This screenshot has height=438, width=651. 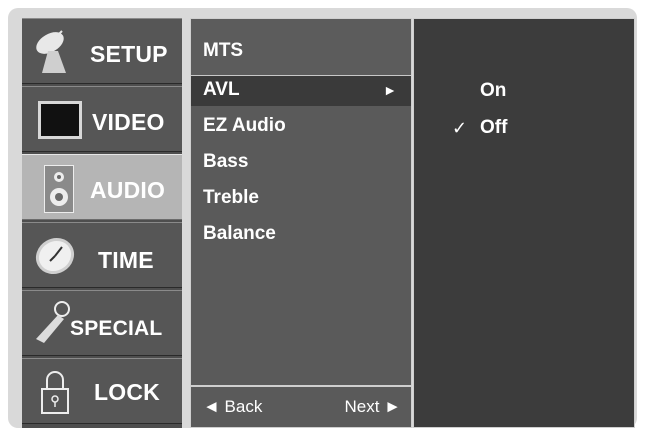 I want to click on category-label: SETUP, so click(x=129, y=54).